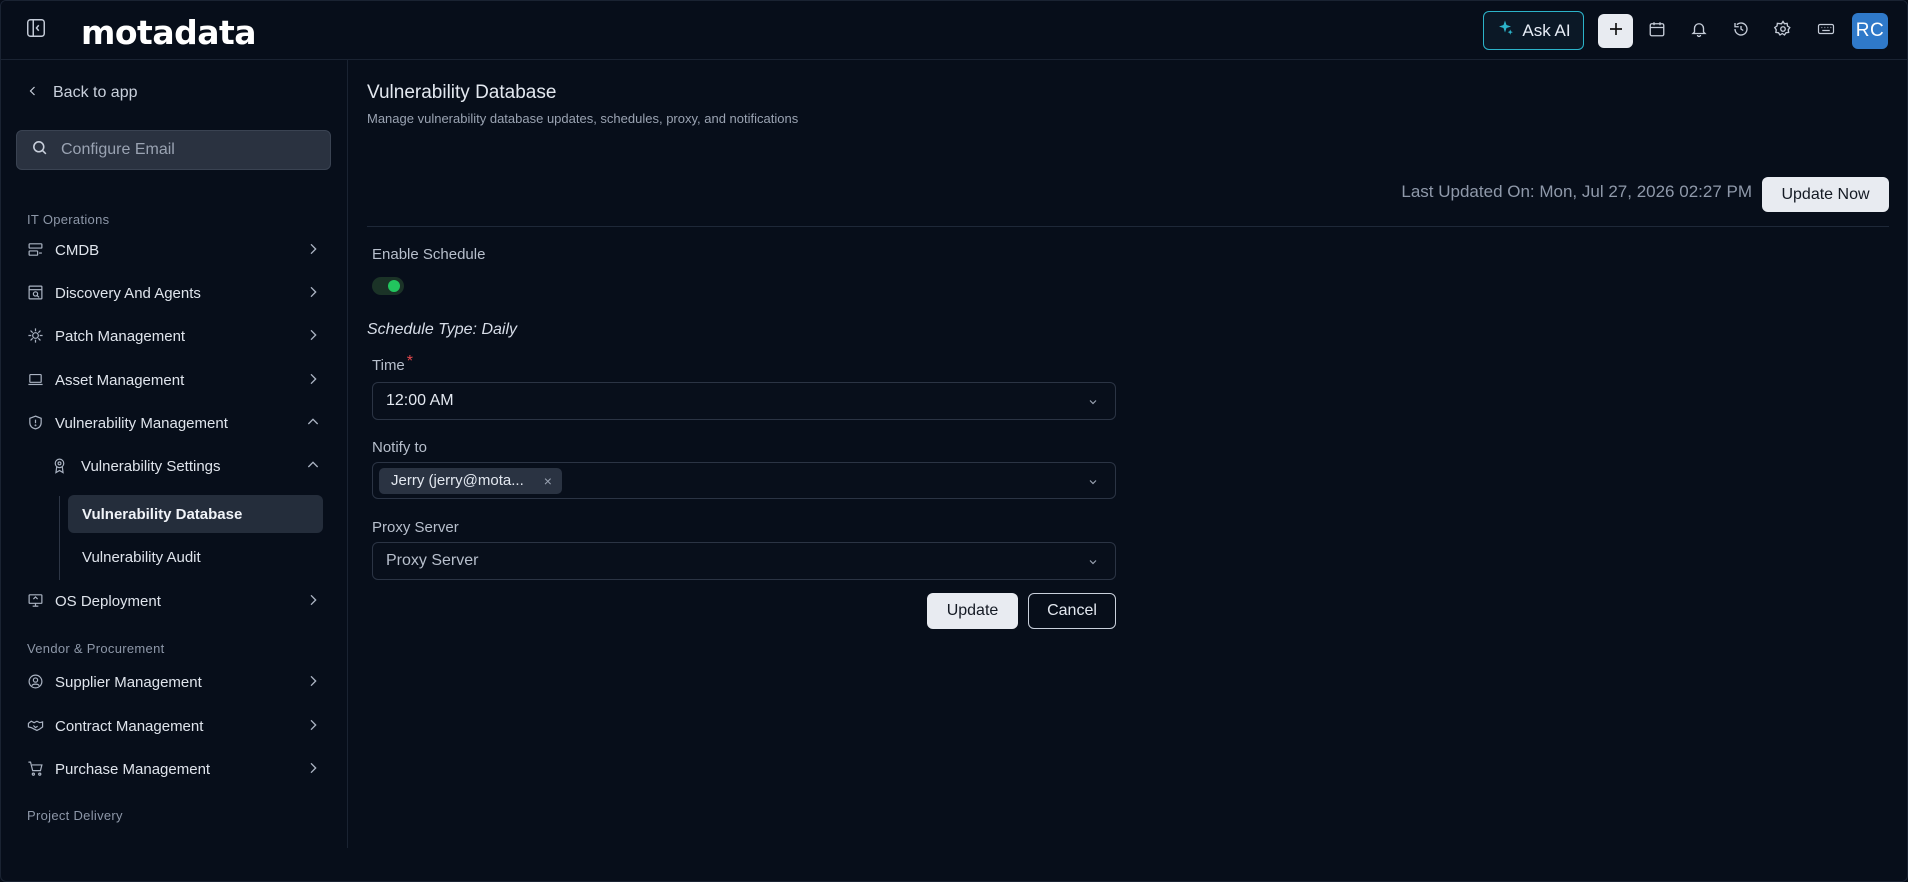 The height and width of the screenshot is (882, 1908). I want to click on calendar-icon, so click(1658, 30).